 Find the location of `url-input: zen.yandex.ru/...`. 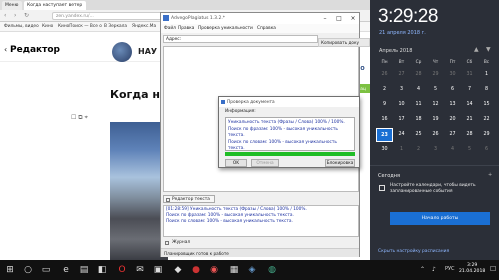

url-input: zen.yandex.ru/... is located at coordinates (109, 16).